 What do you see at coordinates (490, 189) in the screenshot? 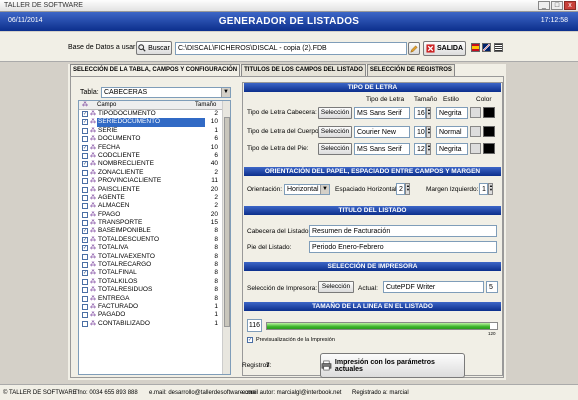
I see `margin-stepper: ▲ ▼` at bounding box center [490, 189].